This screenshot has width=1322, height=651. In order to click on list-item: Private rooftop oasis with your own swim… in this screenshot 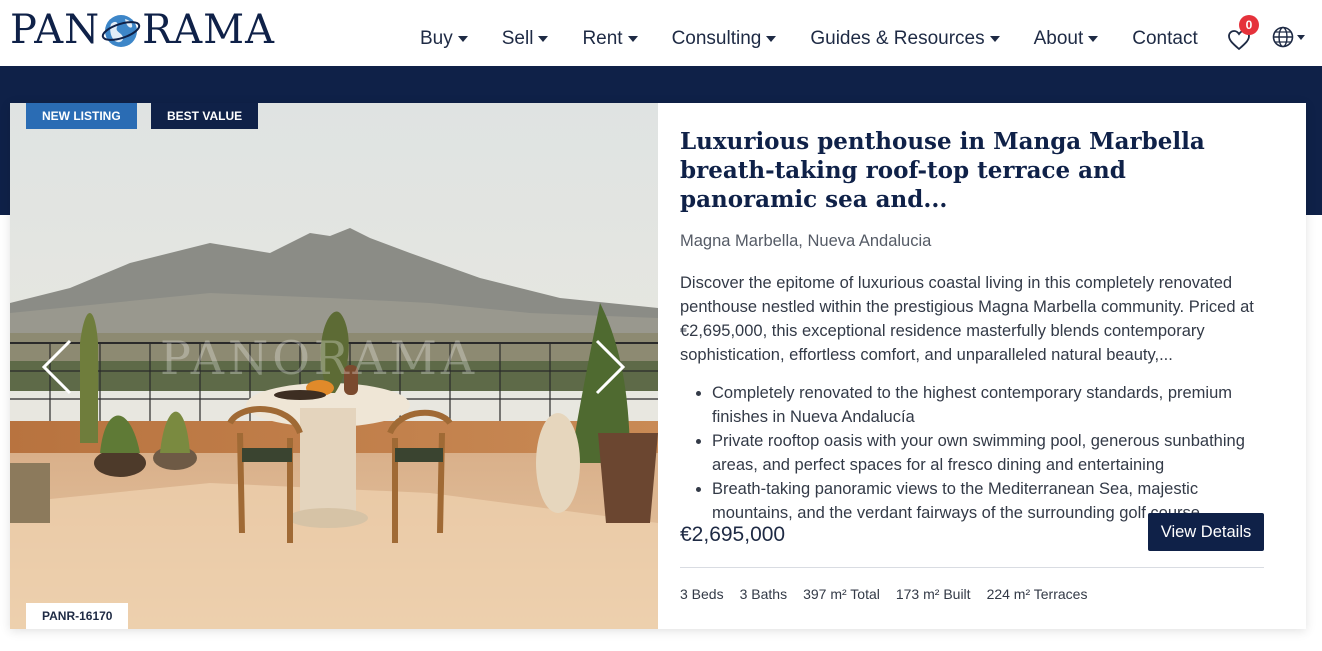, I will do `click(988, 453)`.